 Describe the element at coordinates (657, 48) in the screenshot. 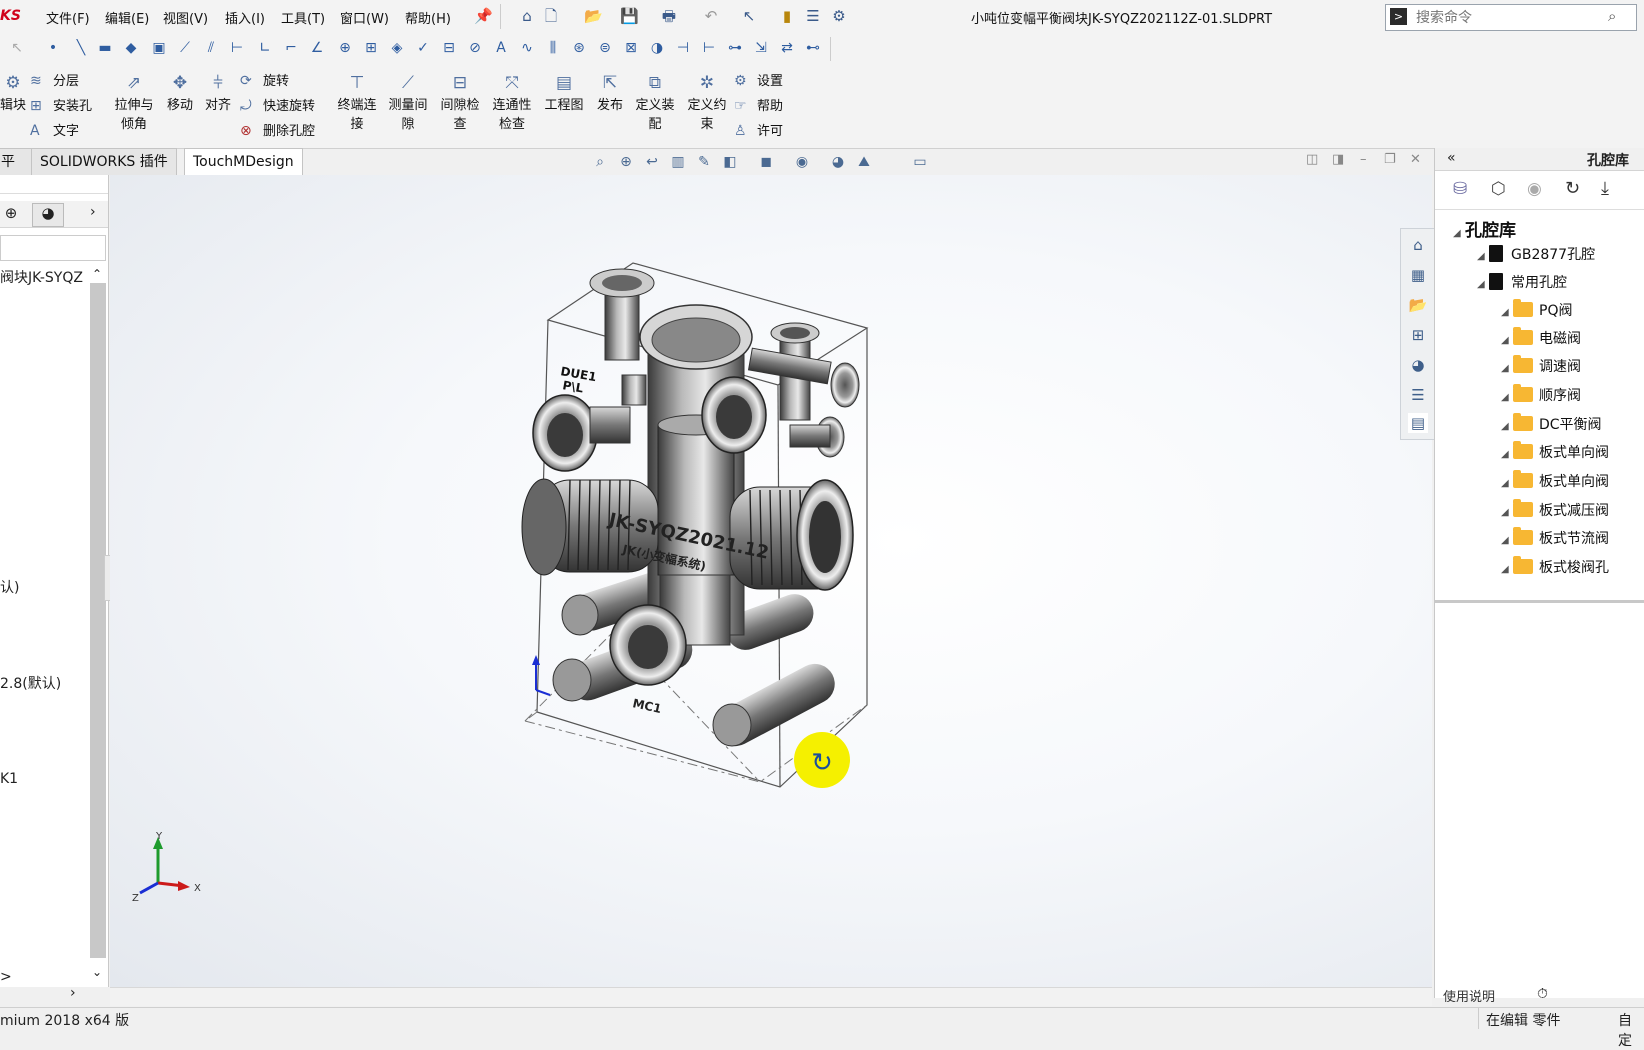

I see `pie-icon: ◑` at that location.